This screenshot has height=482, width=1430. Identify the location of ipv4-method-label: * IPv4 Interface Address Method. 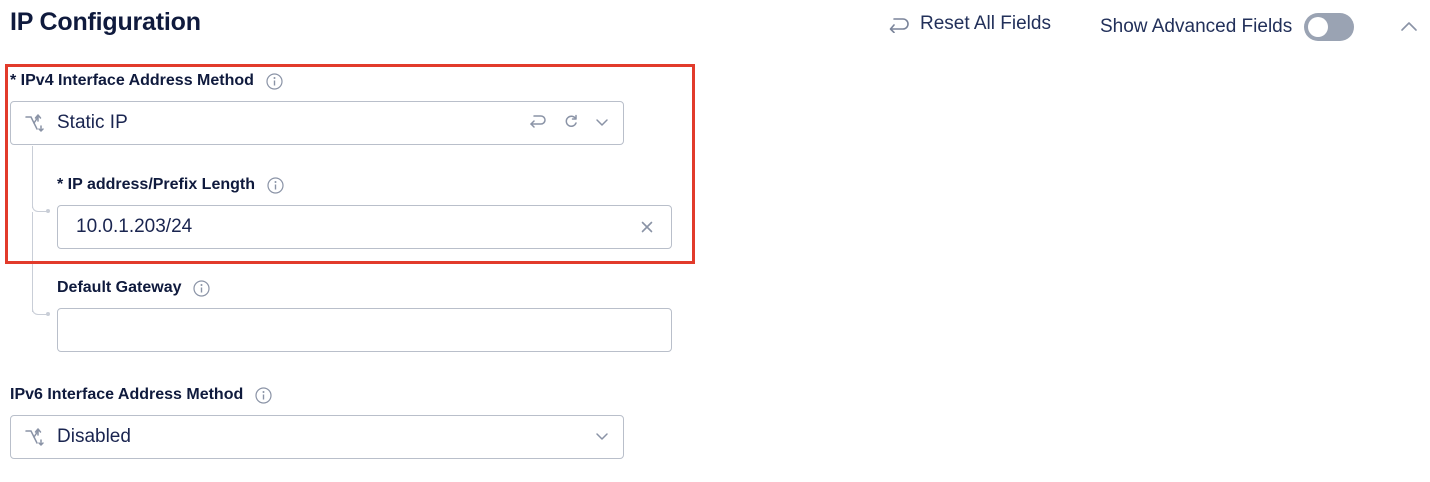
(146, 81).